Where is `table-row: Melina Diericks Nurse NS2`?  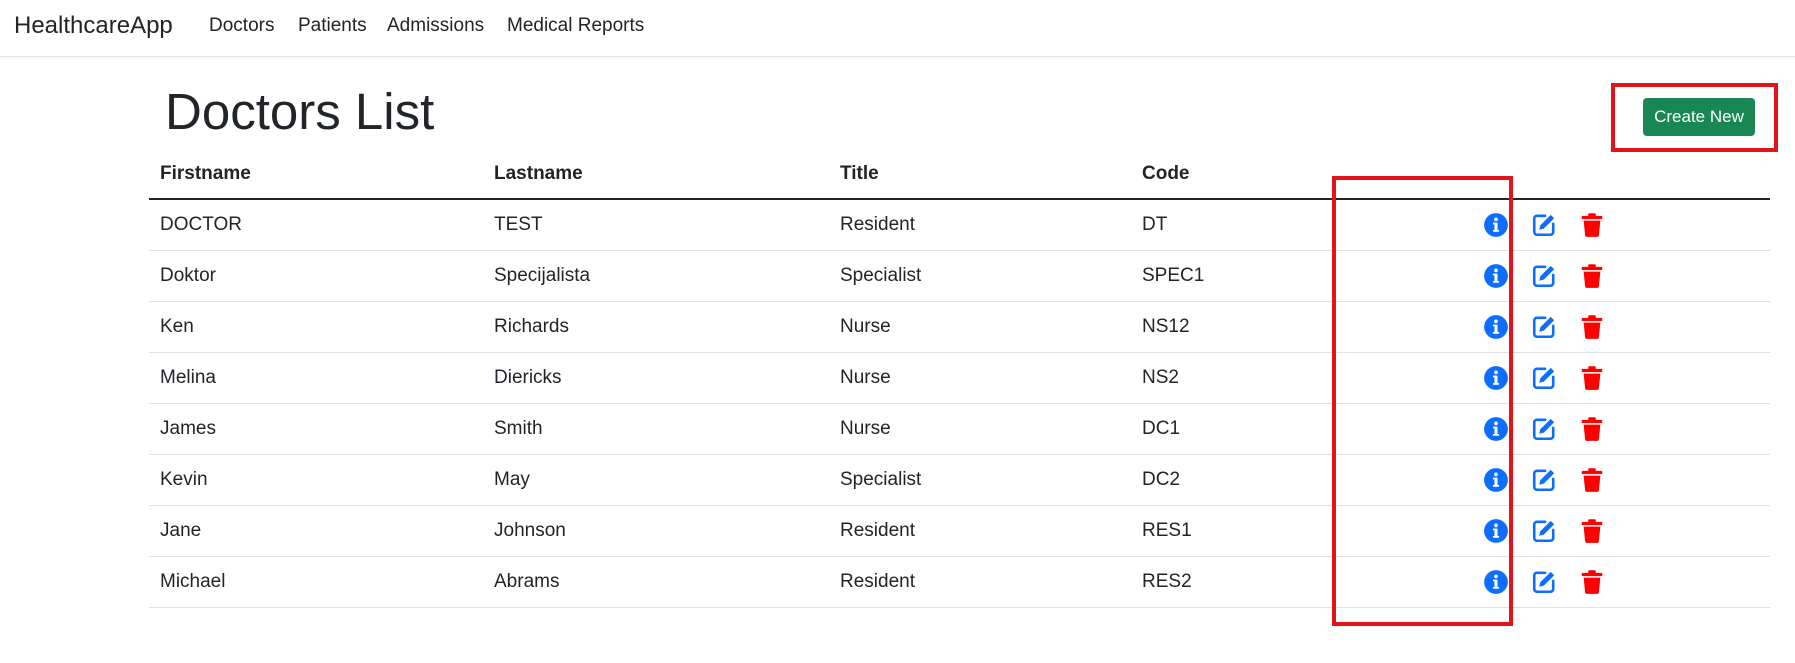
table-row: Melina Diericks Nurse NS2 is located at coordinates (959, 378).